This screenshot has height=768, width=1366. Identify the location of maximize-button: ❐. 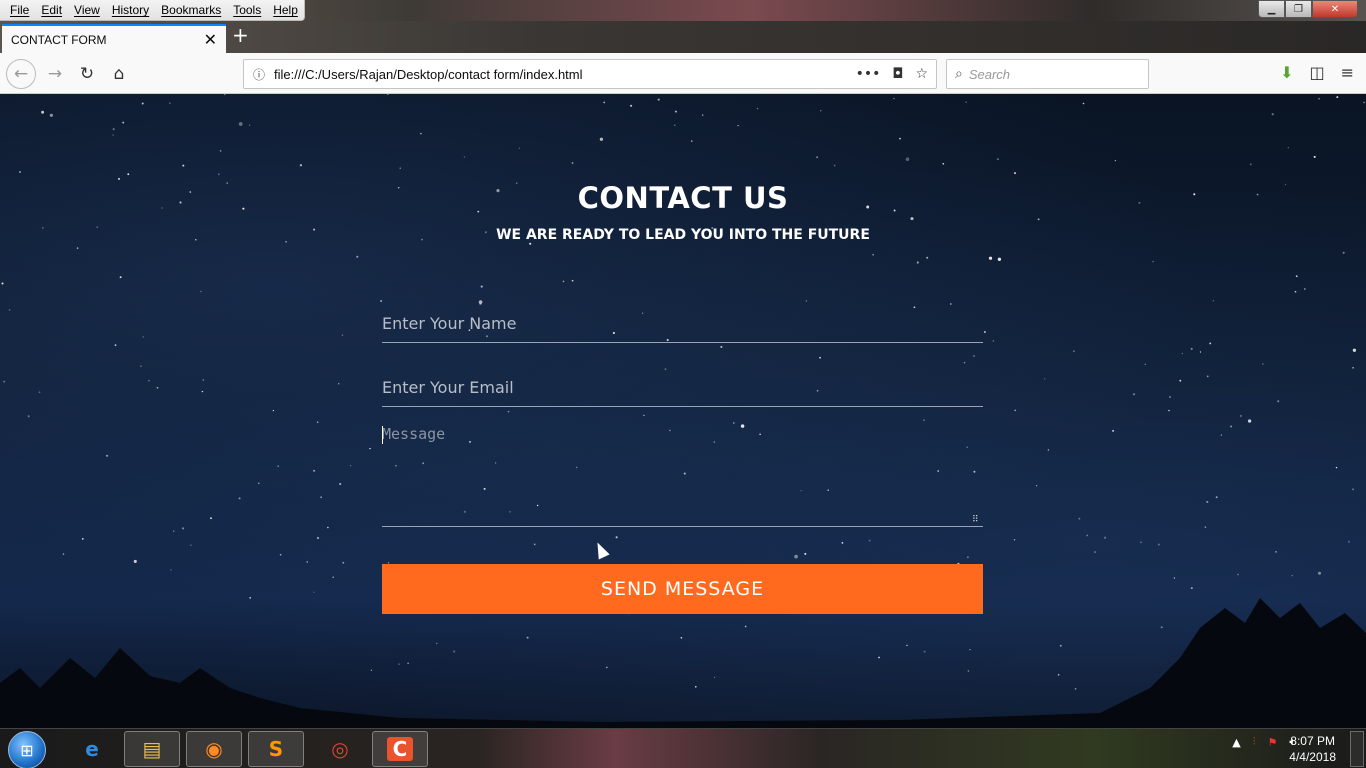
(1298, 9).